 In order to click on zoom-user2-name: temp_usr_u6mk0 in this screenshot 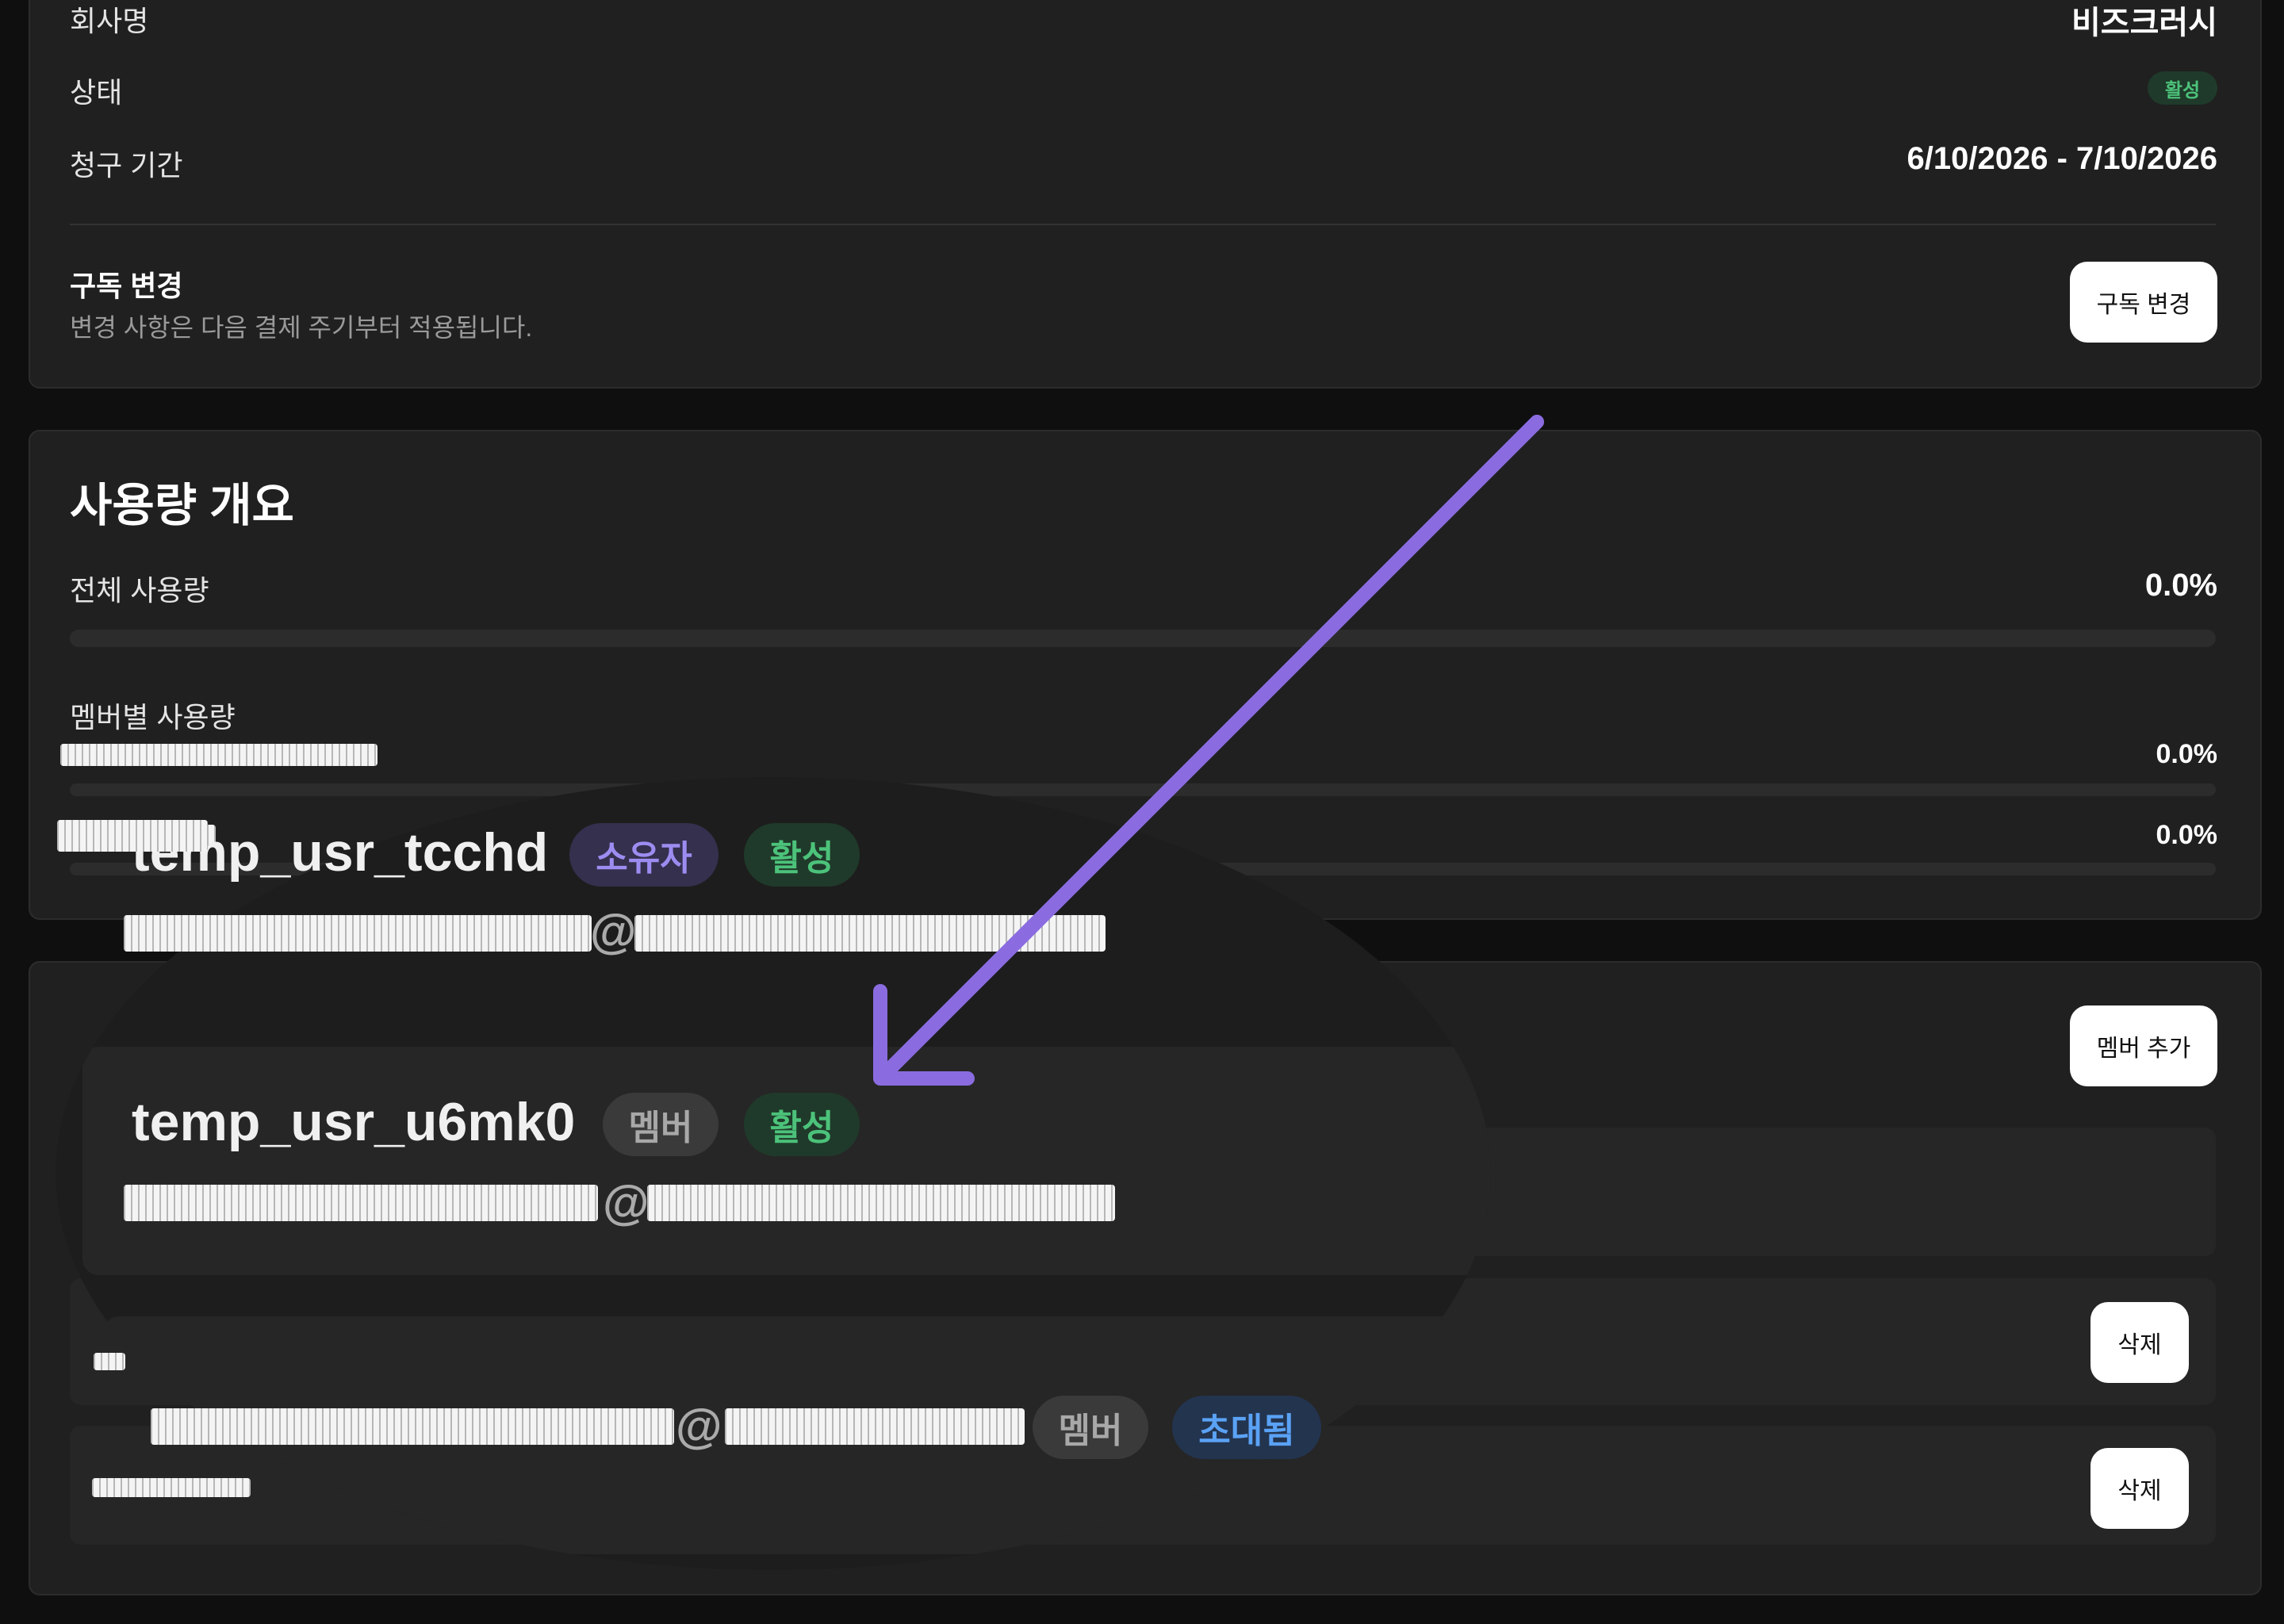, I will do `click(354, 1122)`.